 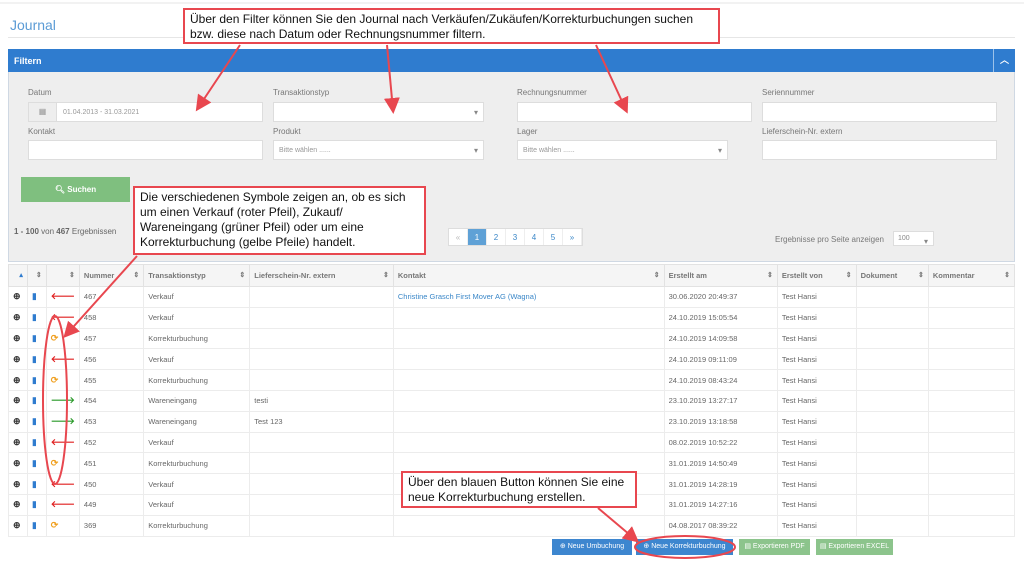 I want to click on cell-nummer: 450, so click(x=111, y=484).